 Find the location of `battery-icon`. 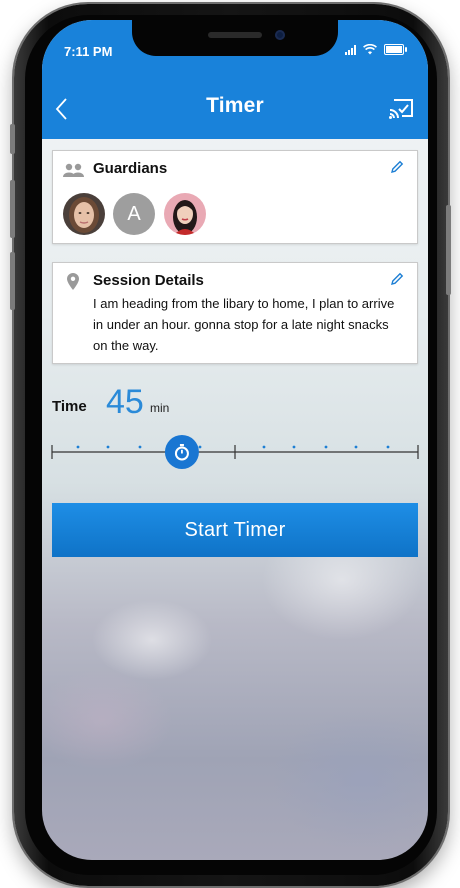

battery-icon is located at coordinates (395, 49).